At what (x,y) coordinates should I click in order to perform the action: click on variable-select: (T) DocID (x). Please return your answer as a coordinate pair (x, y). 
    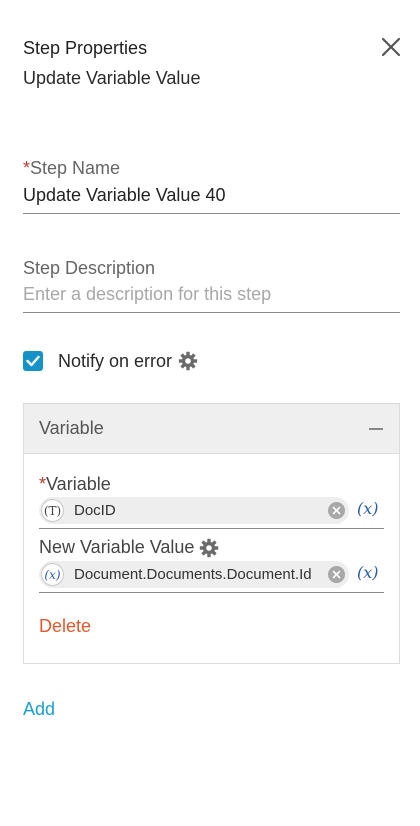
    Looking at the image, I should click on (211, 512).